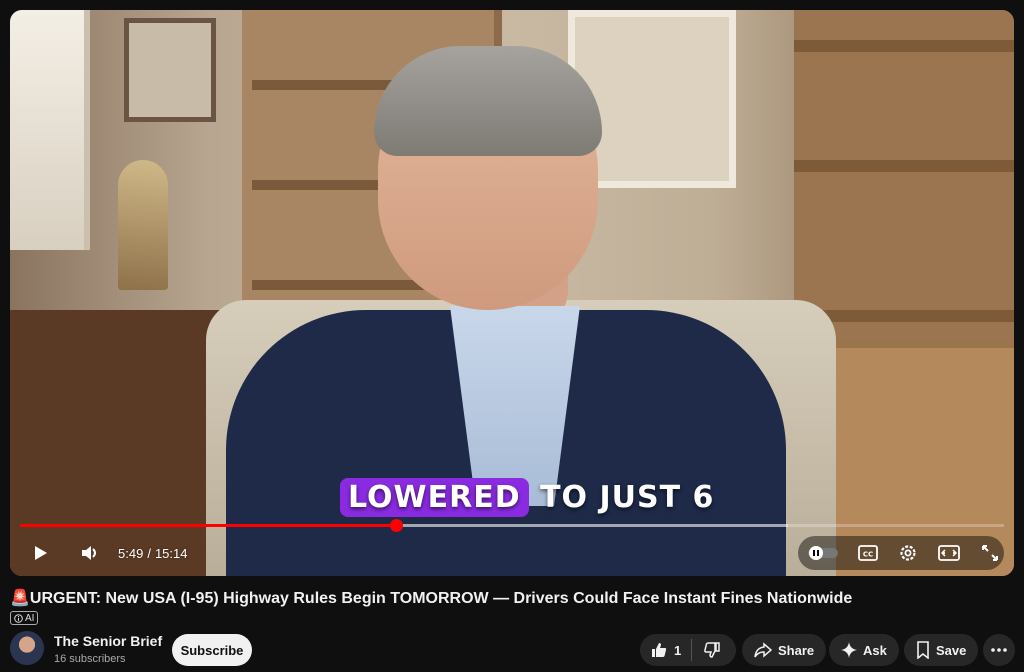 This screenshot has width=1024, height=672. Describe the element at coordinates (796, 650) in the screenshot. I see `share-label: Share` at that location.